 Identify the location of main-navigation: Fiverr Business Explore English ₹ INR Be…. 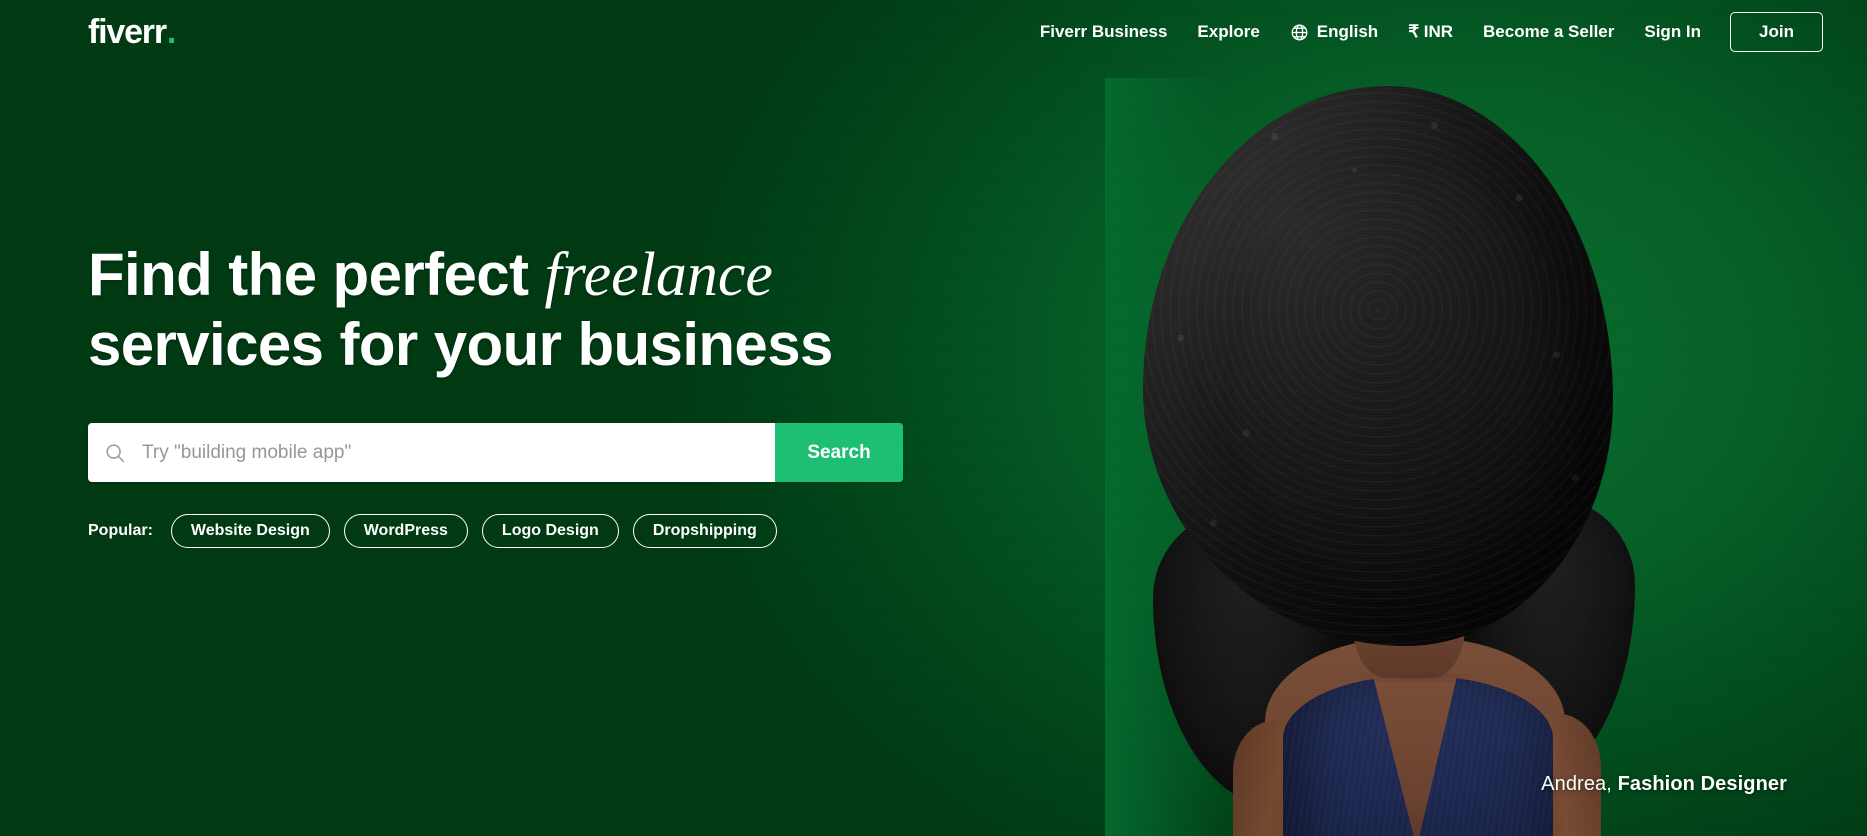
(1424, 32).